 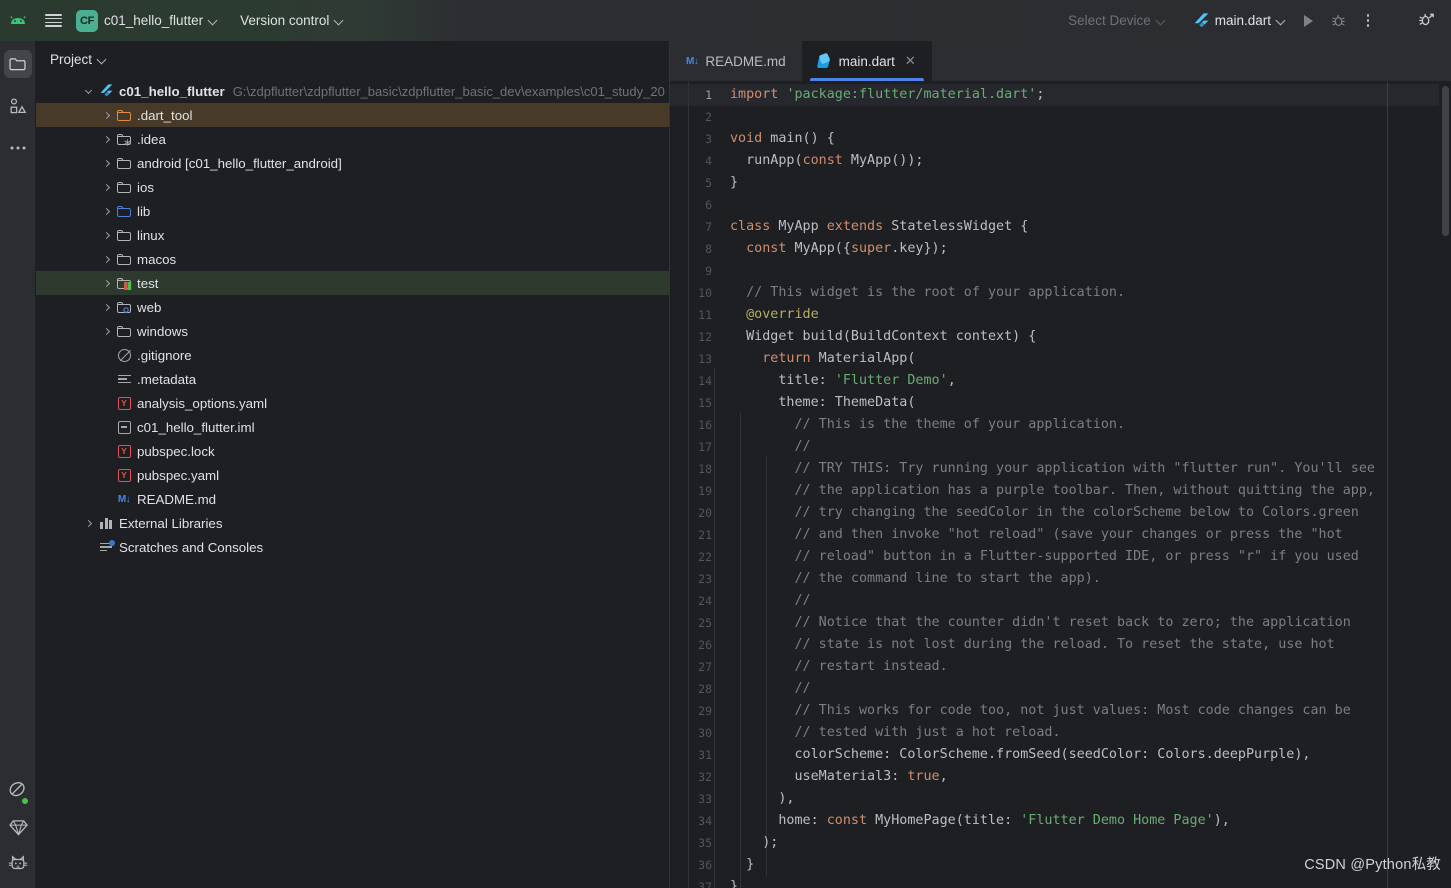 What do you see at coordinates (18, 148) in the screenshot?
I see `more-horizontal-icon` at bounding box center [18, 148].